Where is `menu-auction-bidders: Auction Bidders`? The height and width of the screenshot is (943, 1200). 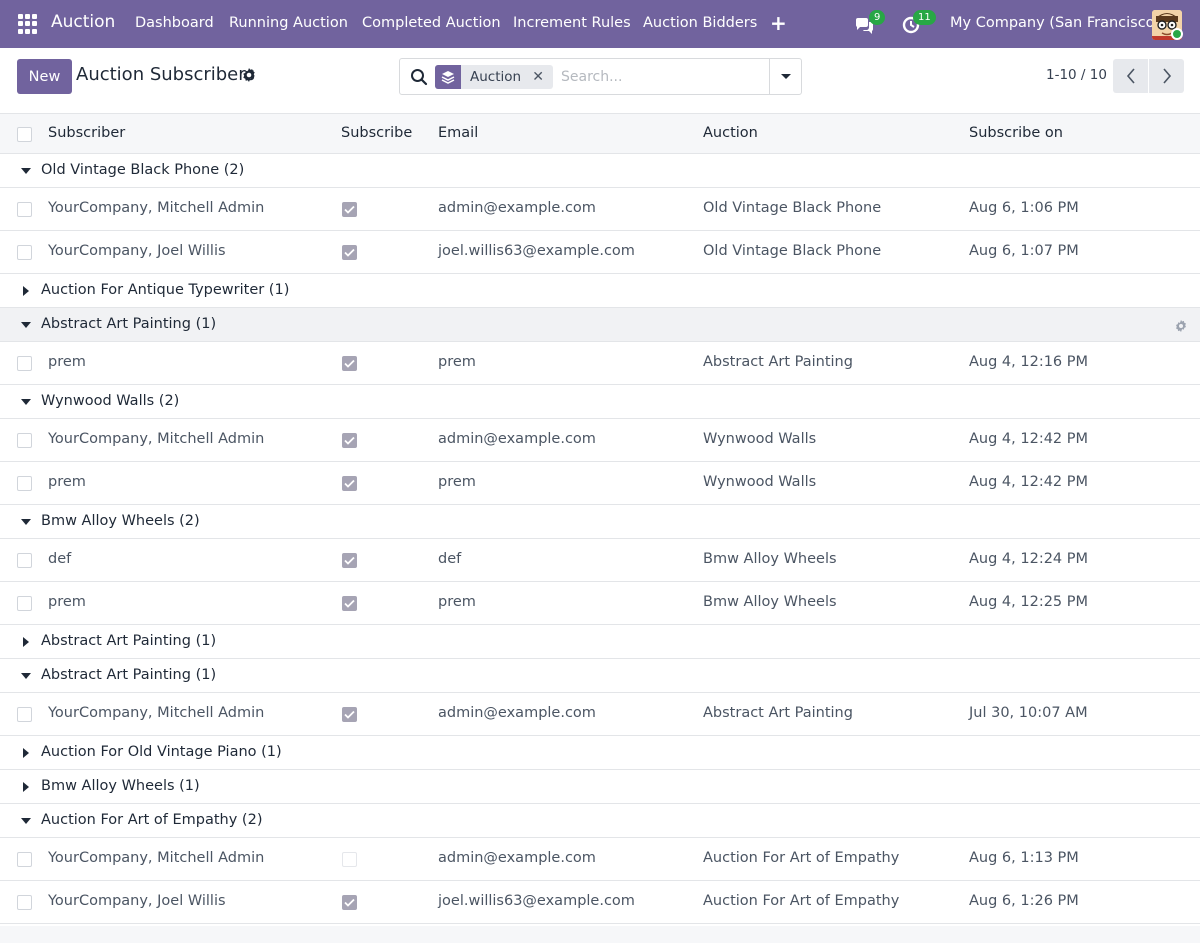 menu-auction-bidders: Auction Bidders is located at coordinates (700, 23).